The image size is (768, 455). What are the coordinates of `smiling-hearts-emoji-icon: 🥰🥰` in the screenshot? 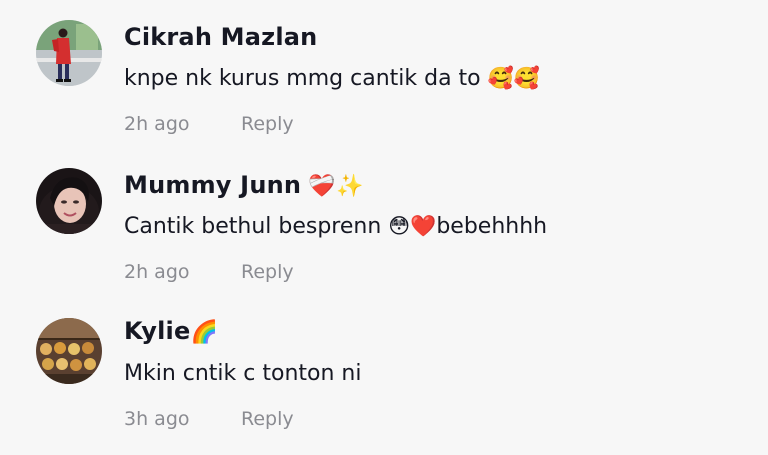 It's located at (513, 78).